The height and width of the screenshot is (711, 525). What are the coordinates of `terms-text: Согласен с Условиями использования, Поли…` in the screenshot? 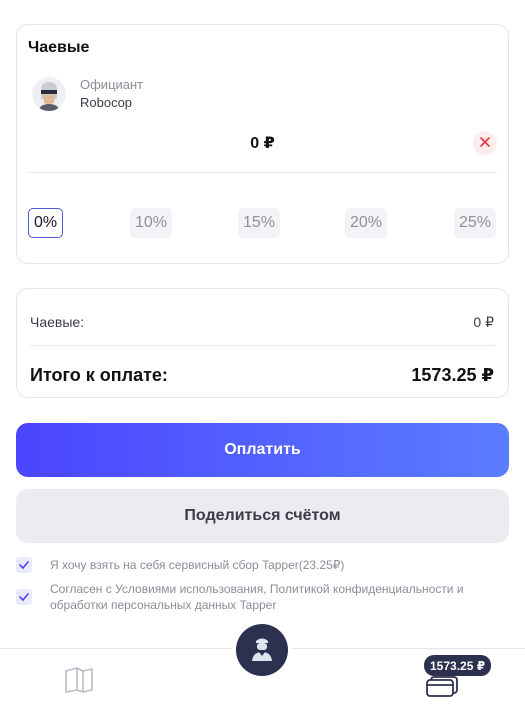 It's located at (257, 597).